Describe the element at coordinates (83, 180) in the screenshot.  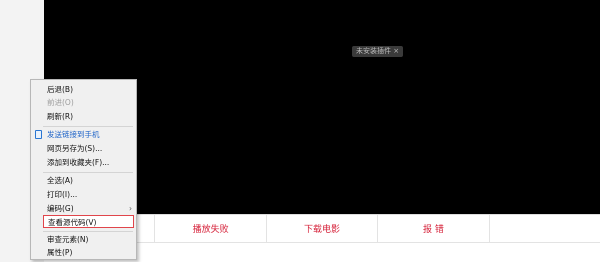
I see `menu-item-select-all: 全选(A)` at that location.